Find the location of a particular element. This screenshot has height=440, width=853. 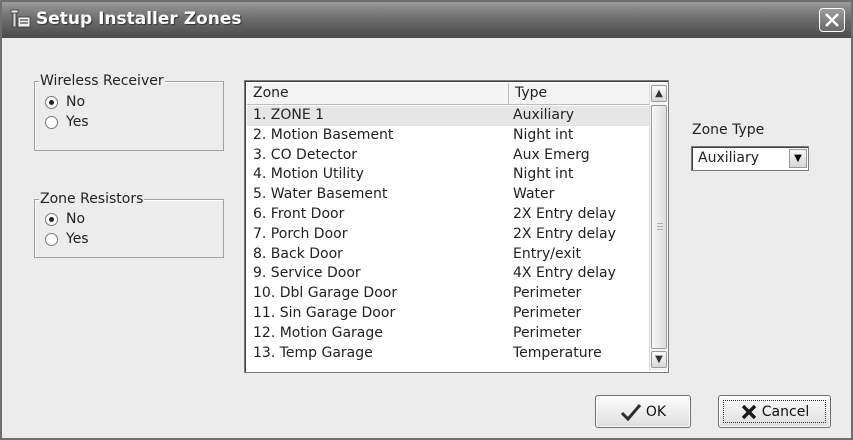

close-button is located at coordinates (832, 20).